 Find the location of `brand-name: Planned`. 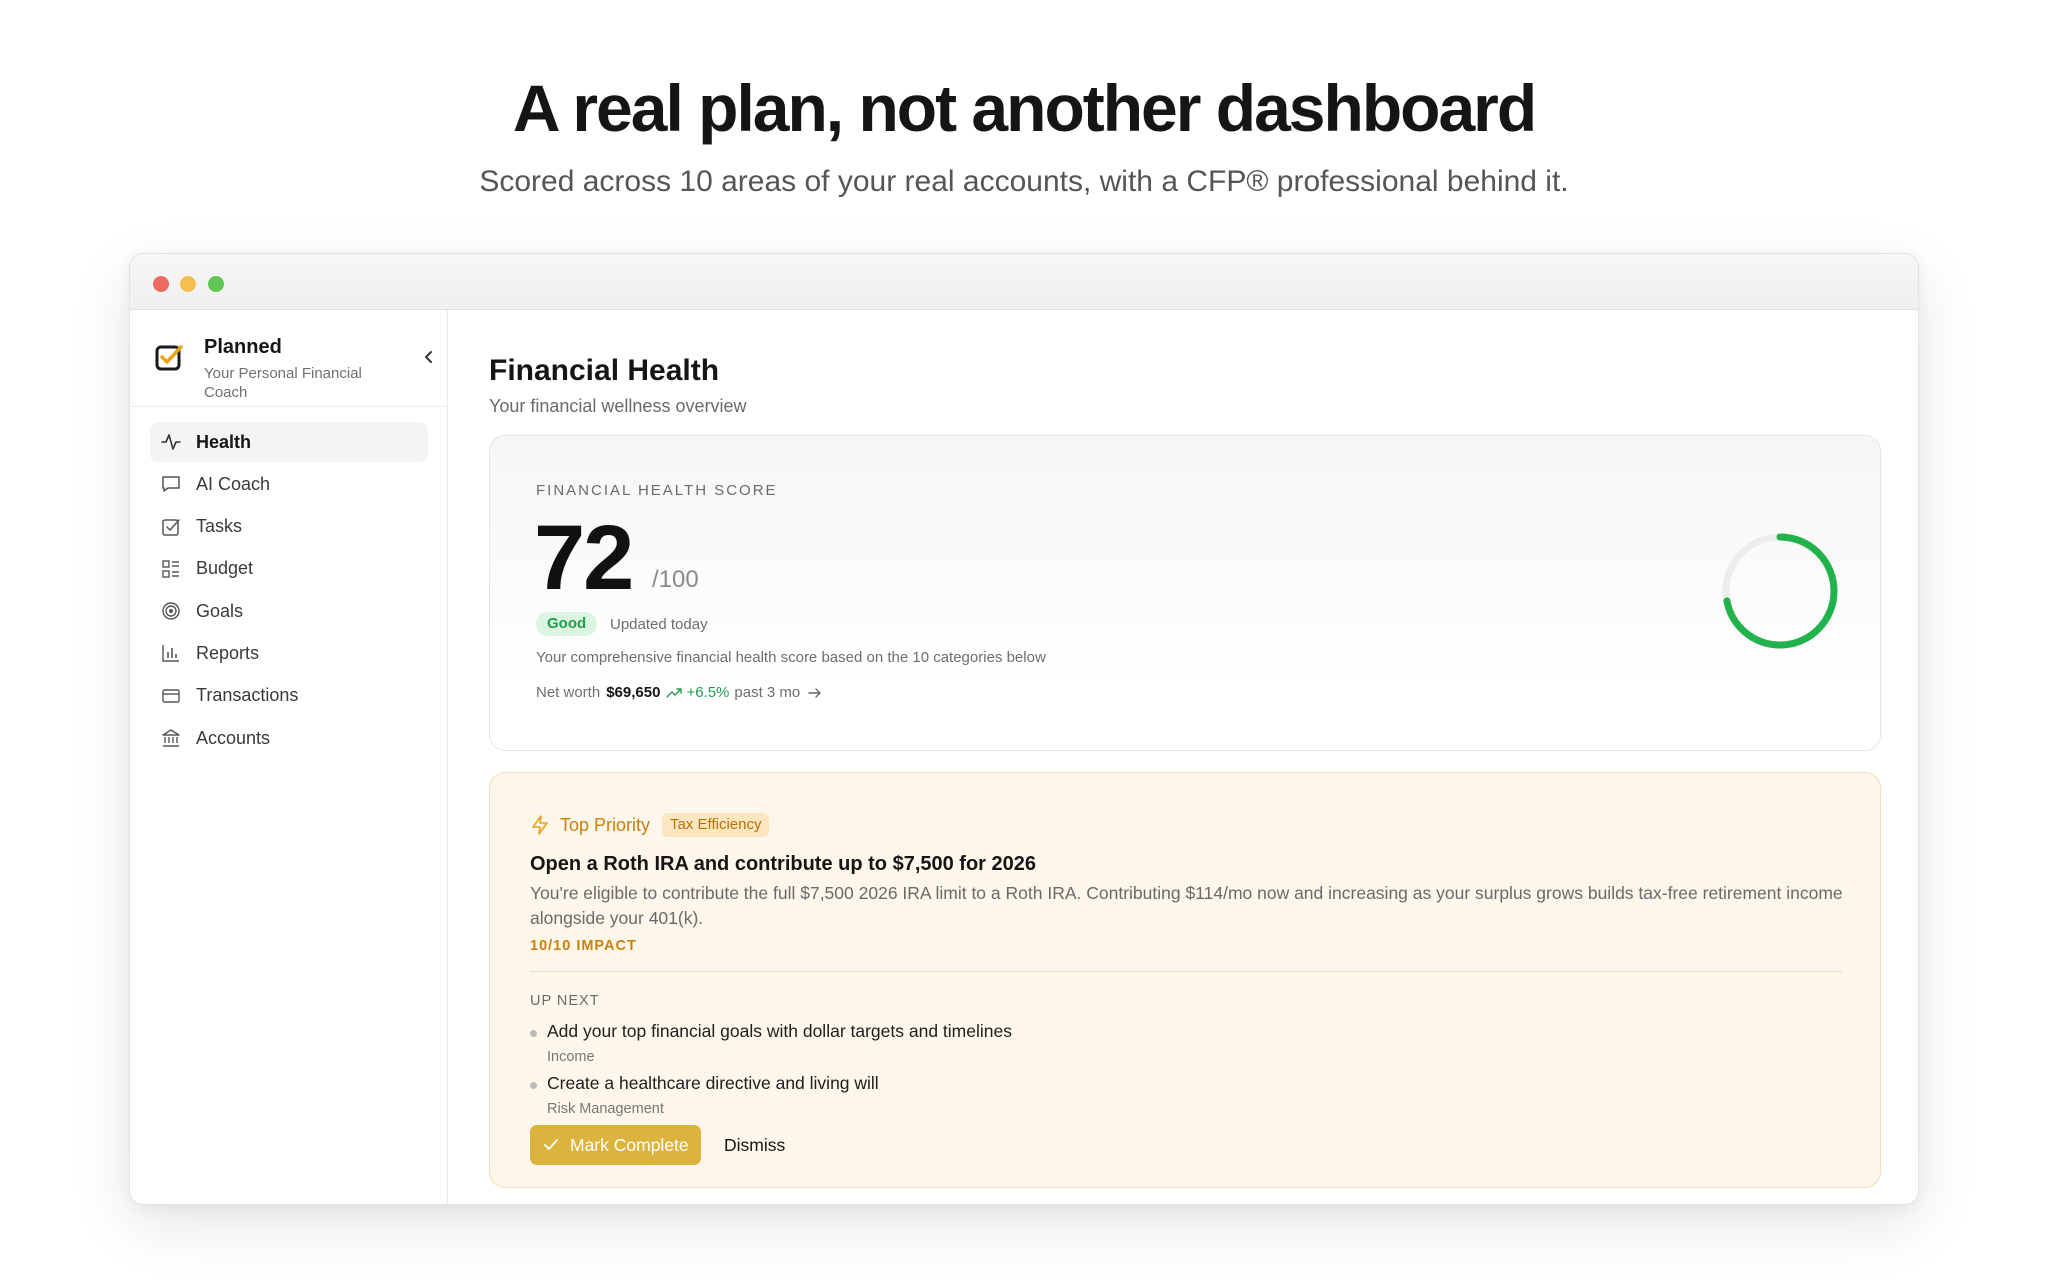

brand-name: Planned is located at coordinates (243, 347).